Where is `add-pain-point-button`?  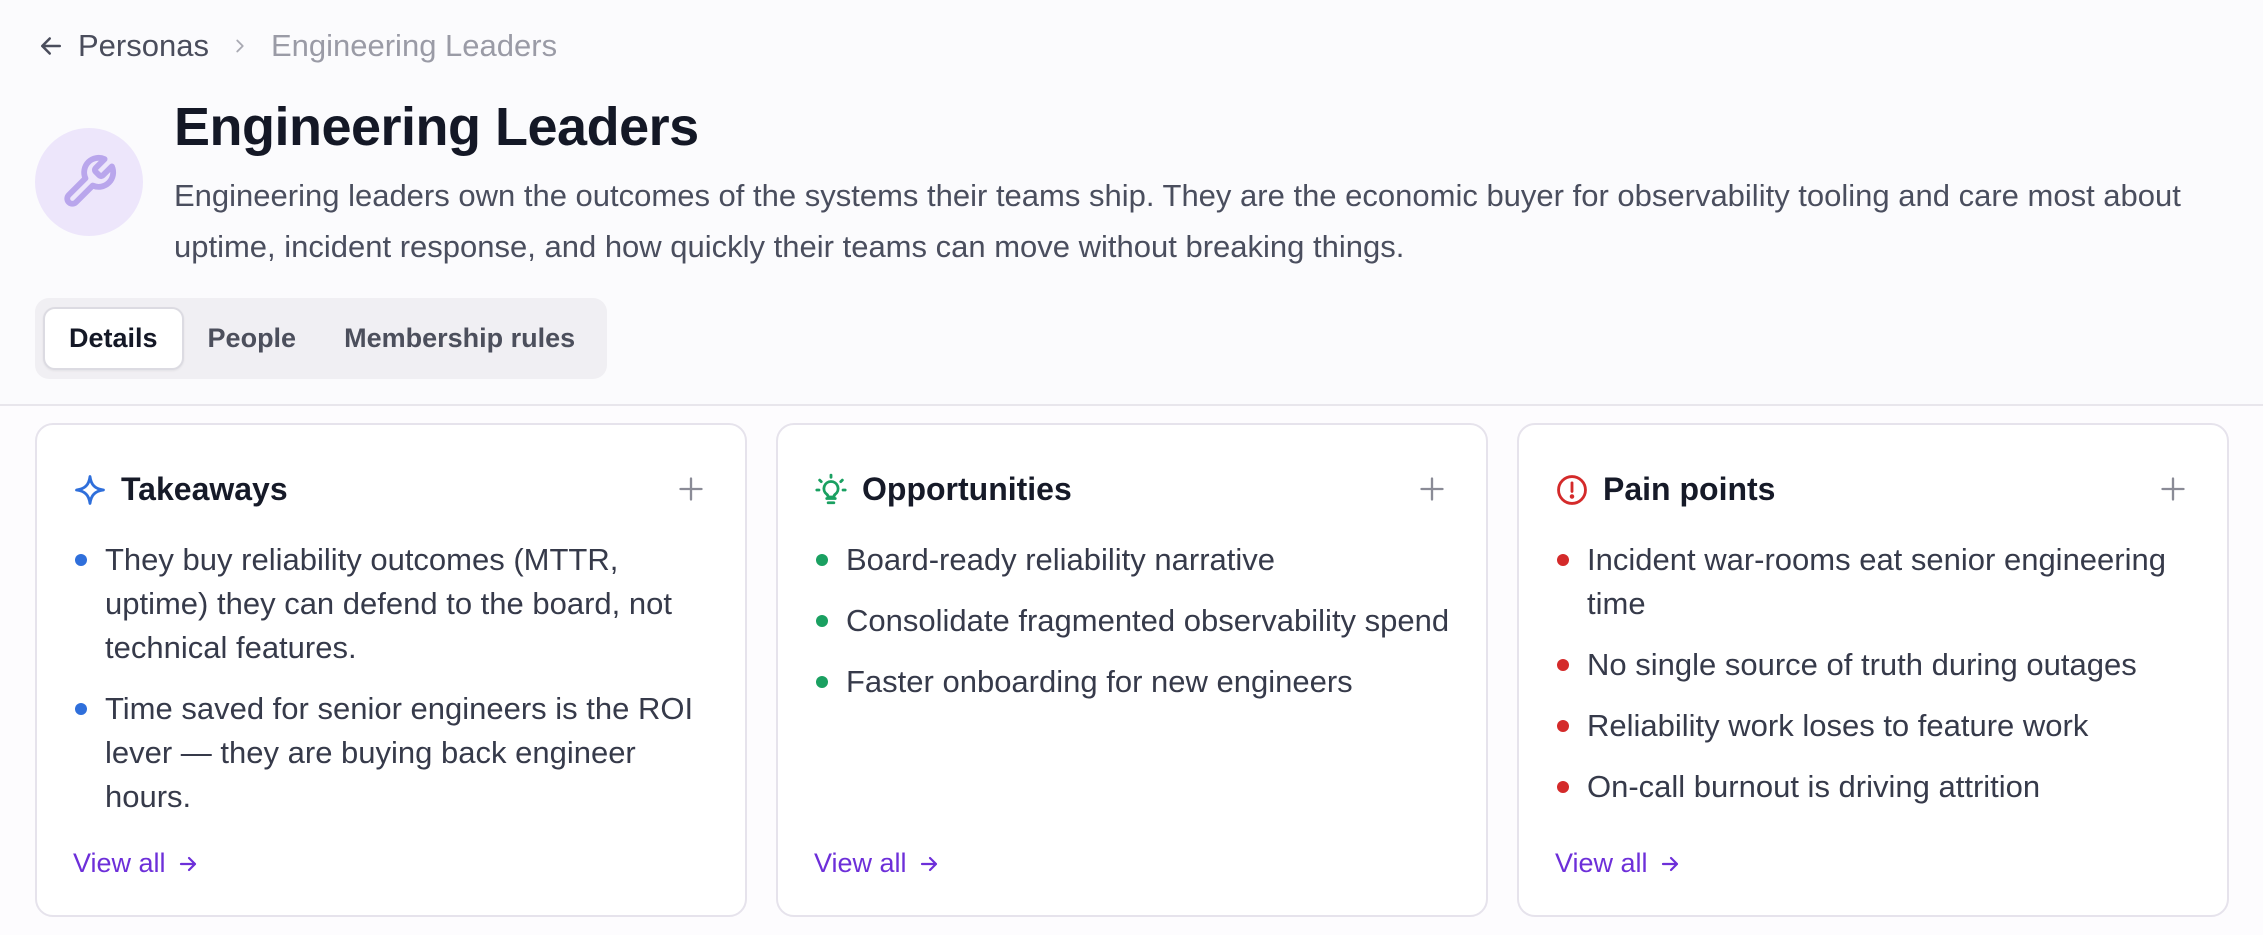
add-pain-point-button is located at coordinates (2173, 489).